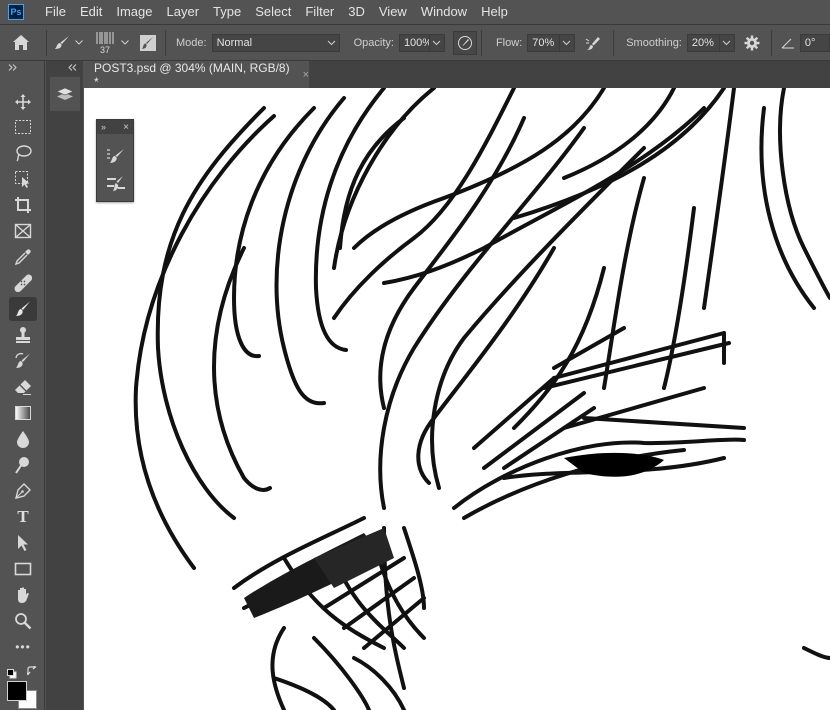 Image resolution: width=830 pixels, height=710 pixels. Describe the element at coordinates (105, 43) in the screenshot. I see `brush-preset-picker: 37` at that location.